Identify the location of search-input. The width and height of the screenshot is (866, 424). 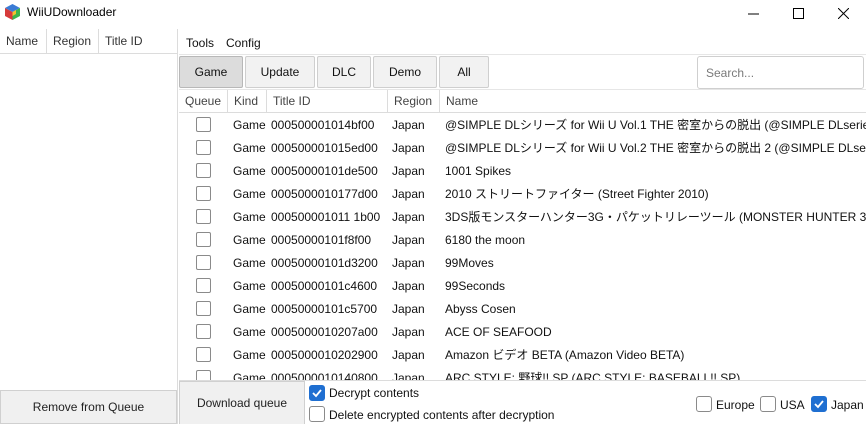
(780, 72).